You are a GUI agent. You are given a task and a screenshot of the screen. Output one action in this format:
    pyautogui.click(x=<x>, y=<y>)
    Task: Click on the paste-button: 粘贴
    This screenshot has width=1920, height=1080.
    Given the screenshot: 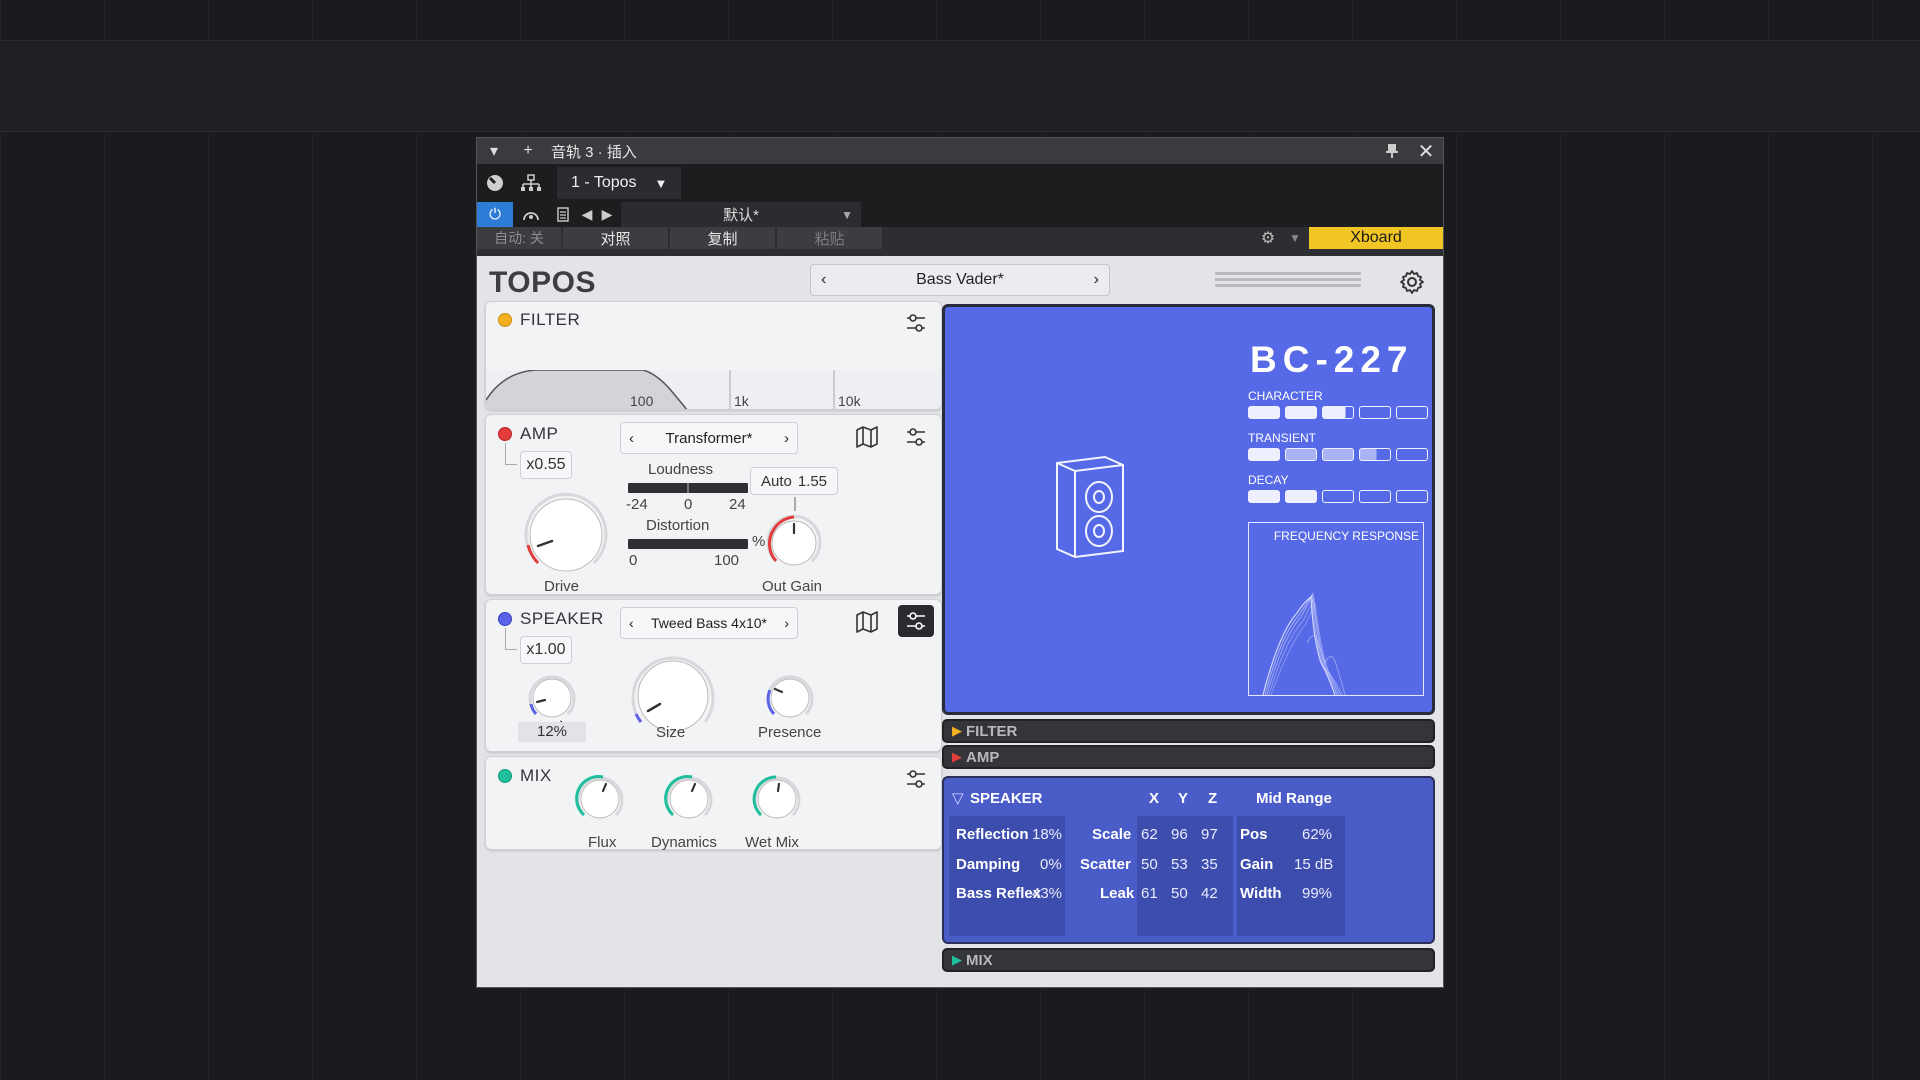 What is the action you would take?
    pyautogui.click(x=829, y=238)
    